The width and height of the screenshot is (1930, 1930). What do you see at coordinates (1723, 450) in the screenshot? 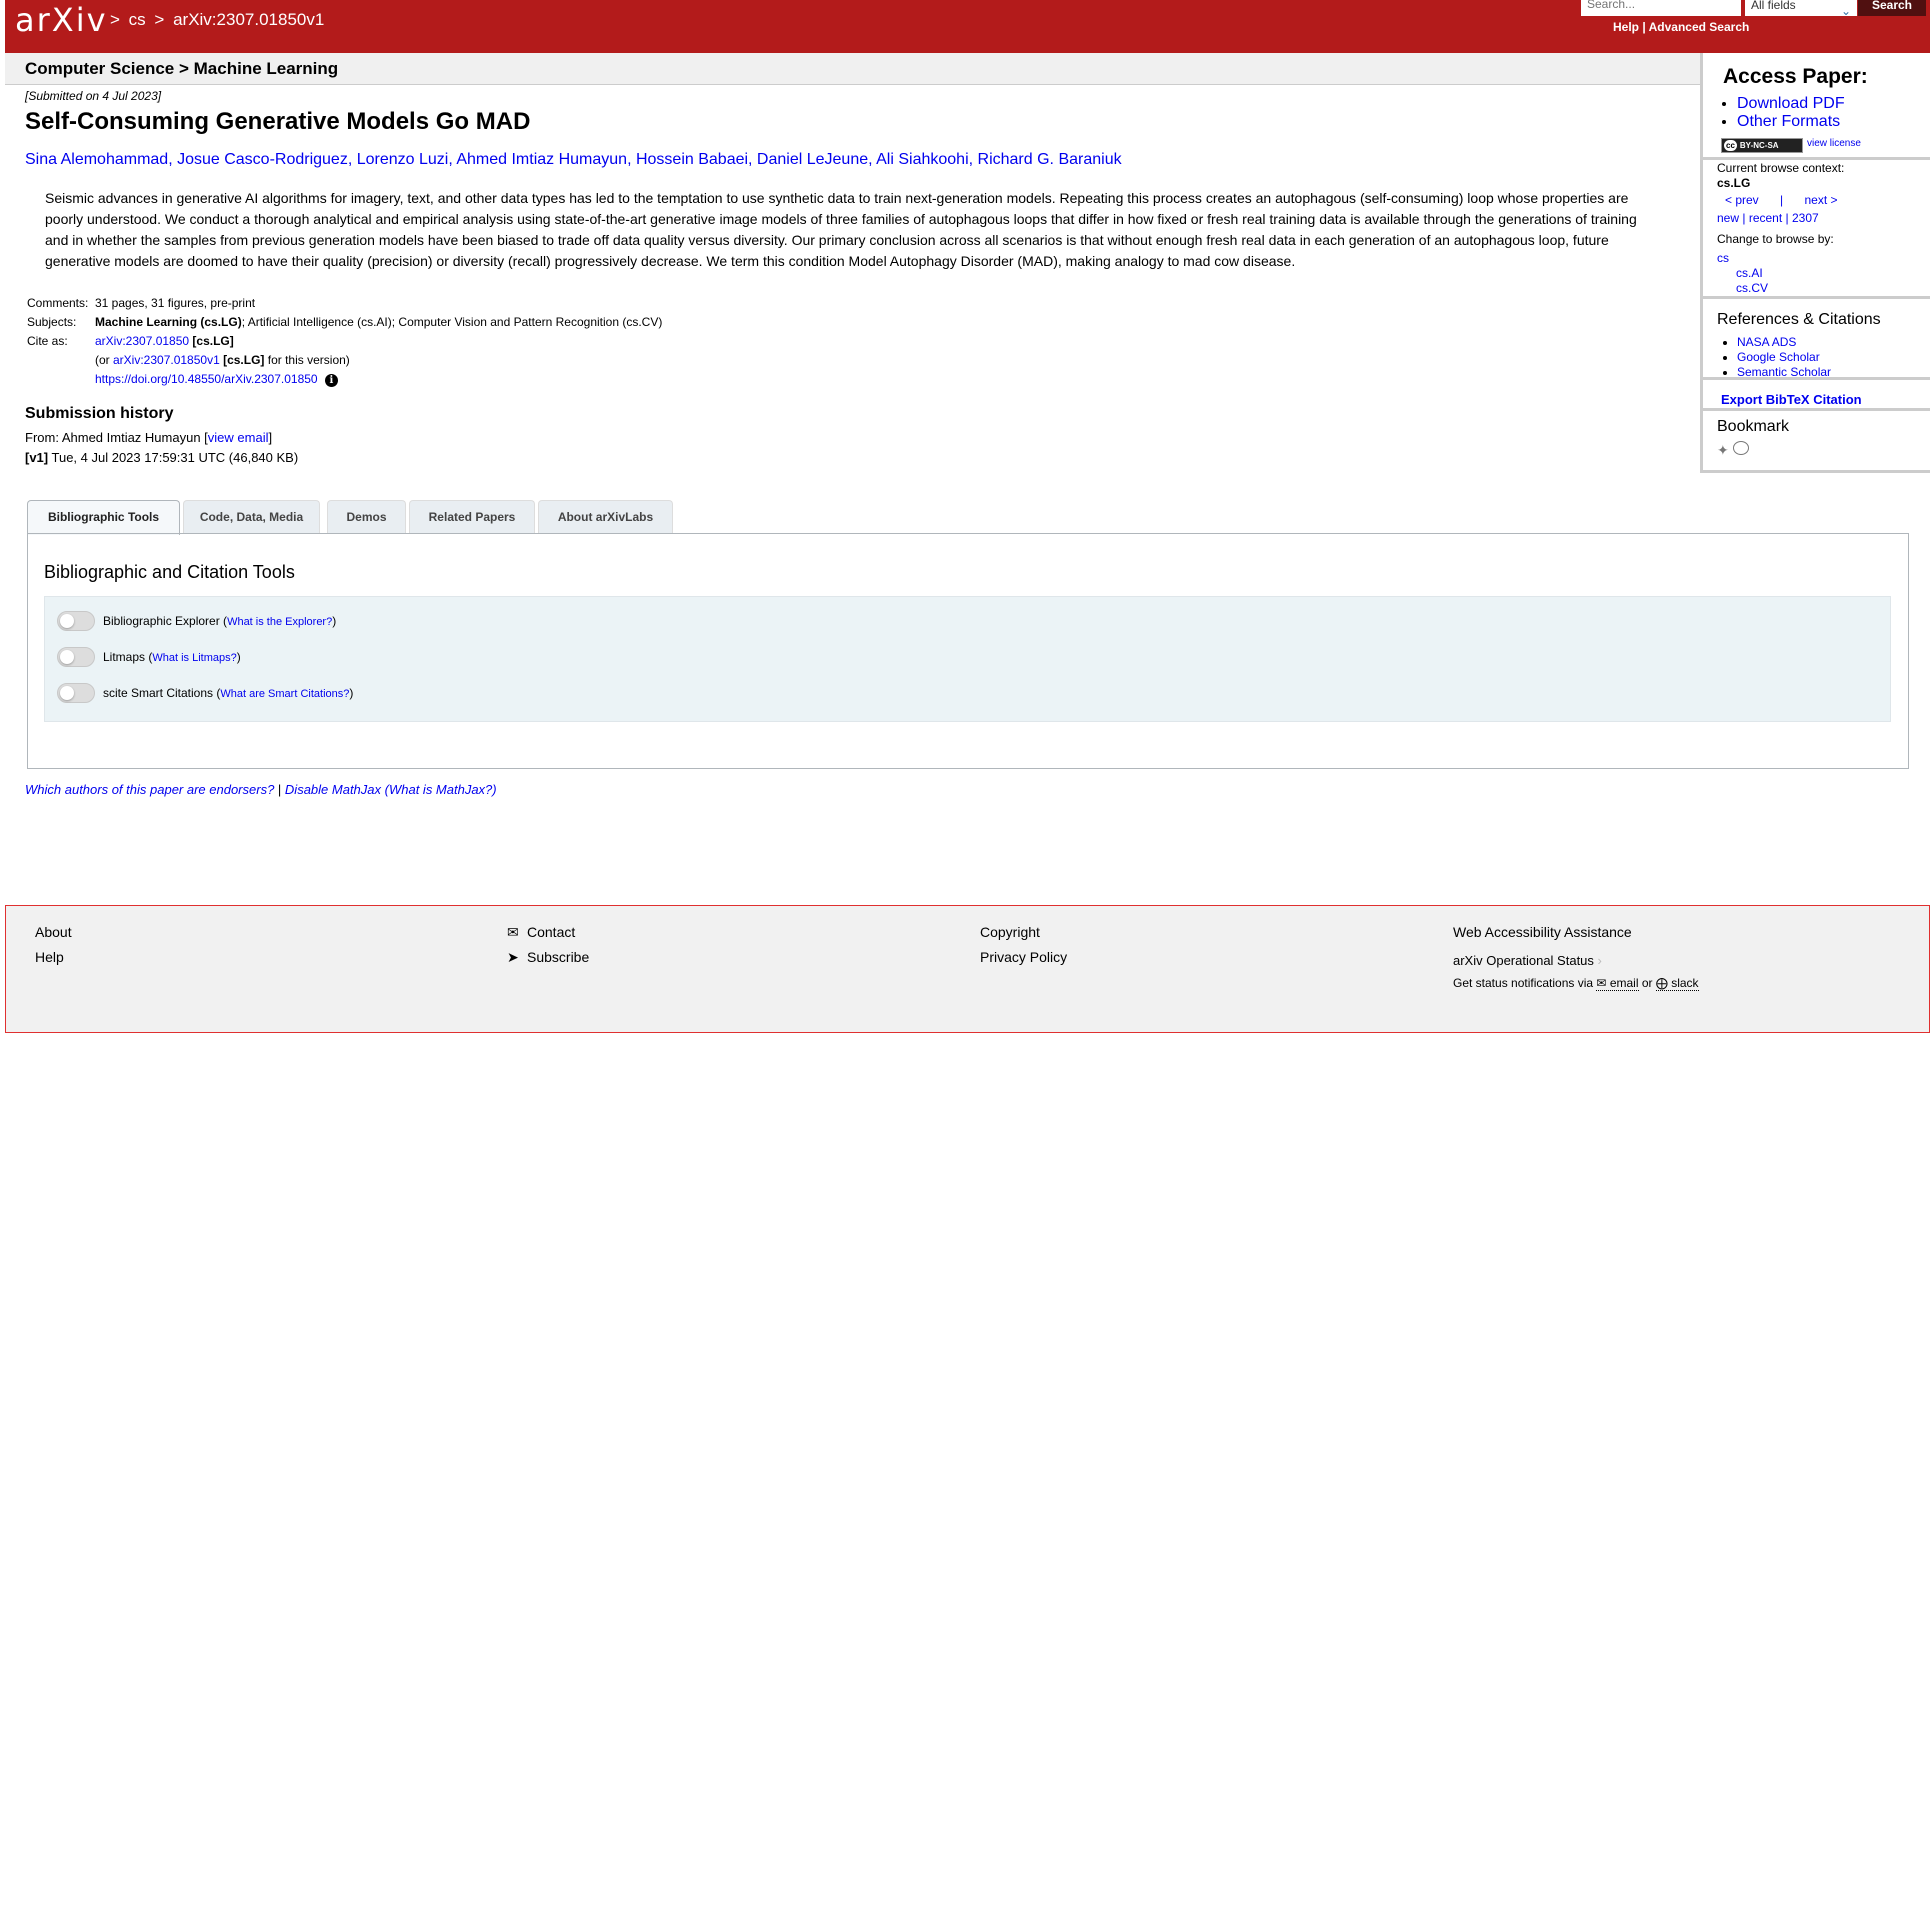
I see `bibsonomy-icon: ✦` at bounding box center [1723, 450].